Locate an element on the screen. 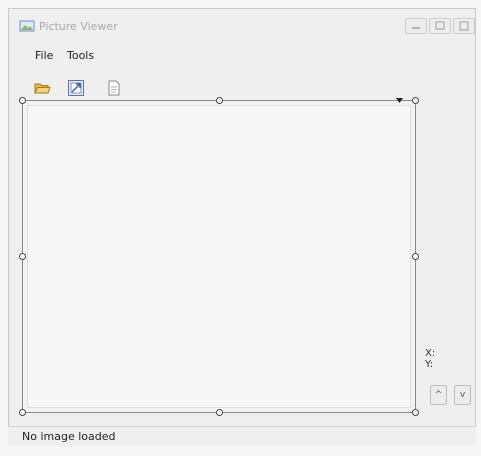 Image resolution: width=481 pixels, height=456 pixels. resize-handle-bottom-right is located at coordinates (415, 412).